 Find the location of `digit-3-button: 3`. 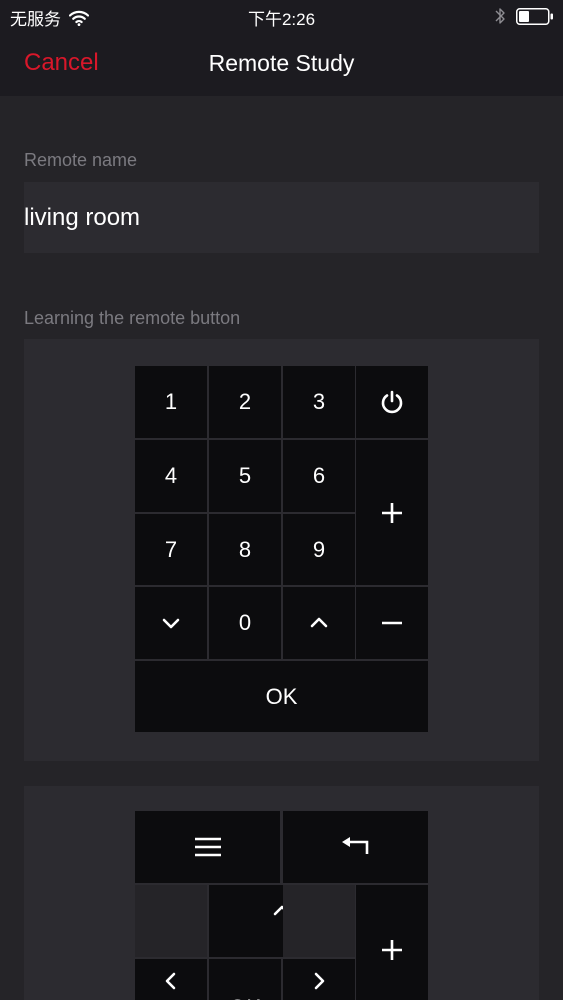

digit-3-button: 3 is located at coordinates (319, 402).